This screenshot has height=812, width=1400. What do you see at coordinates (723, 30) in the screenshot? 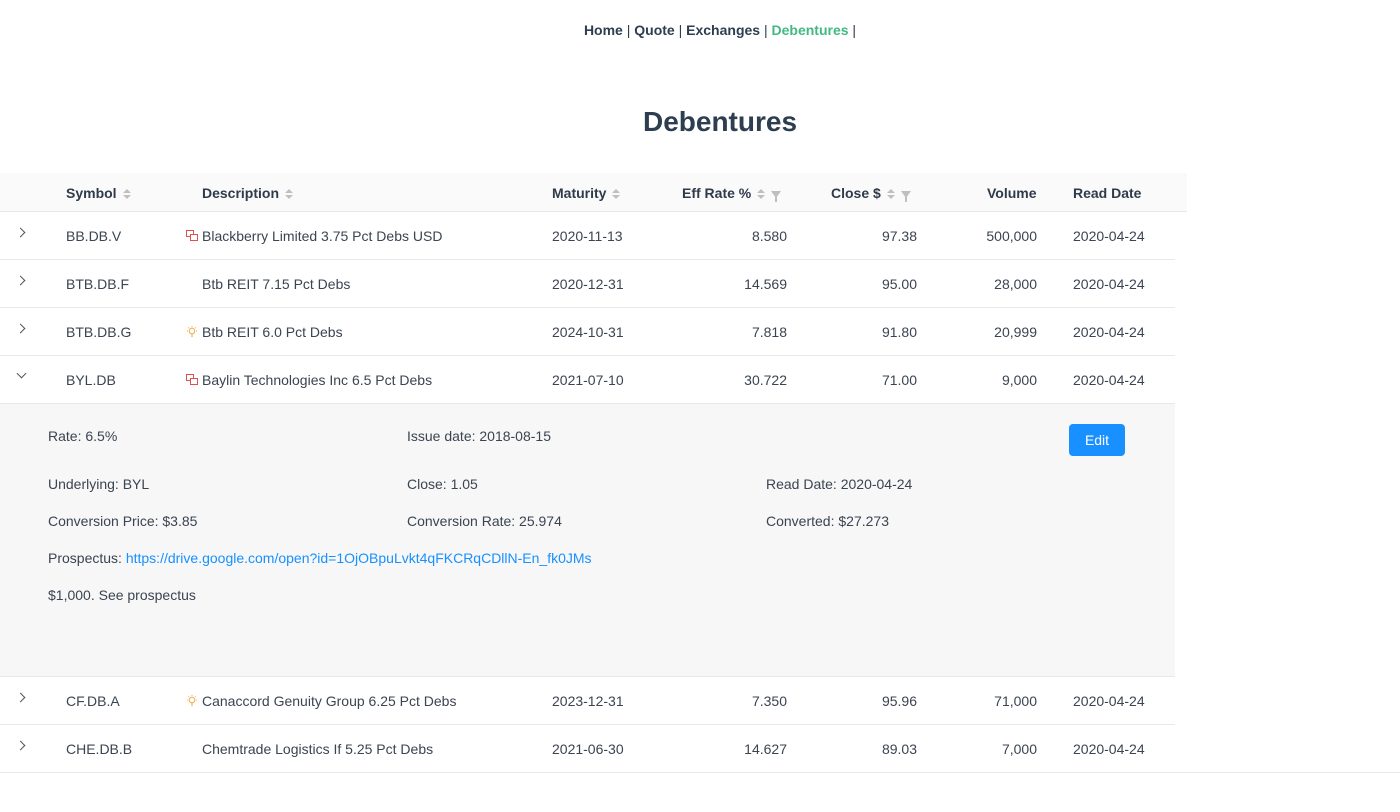
I see `nav-exchanges: Exchanges` at bounding box center [723, 30].